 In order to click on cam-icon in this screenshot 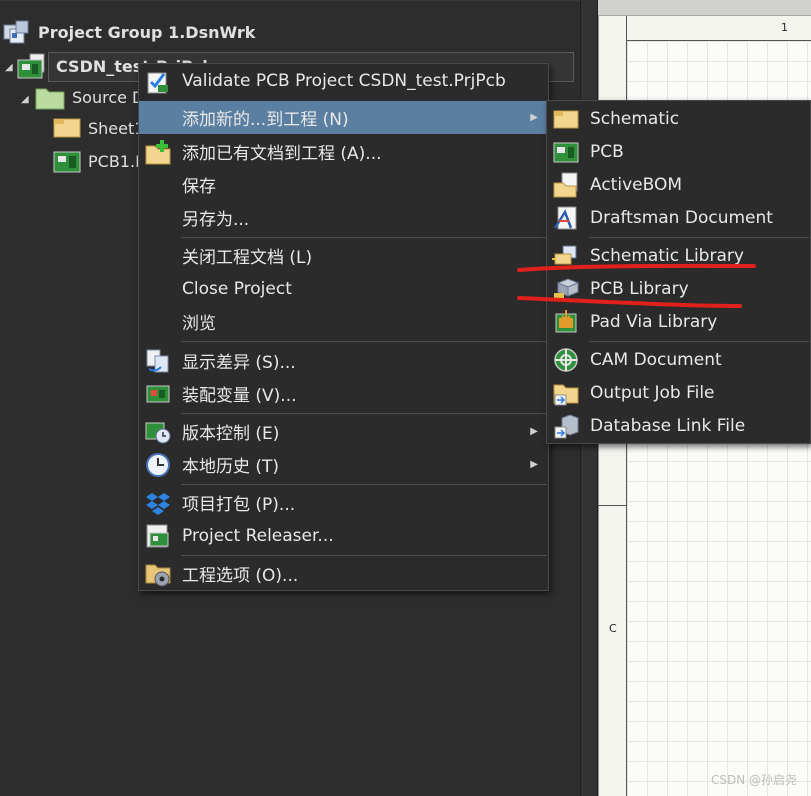, I will do `click(566, 360)`.